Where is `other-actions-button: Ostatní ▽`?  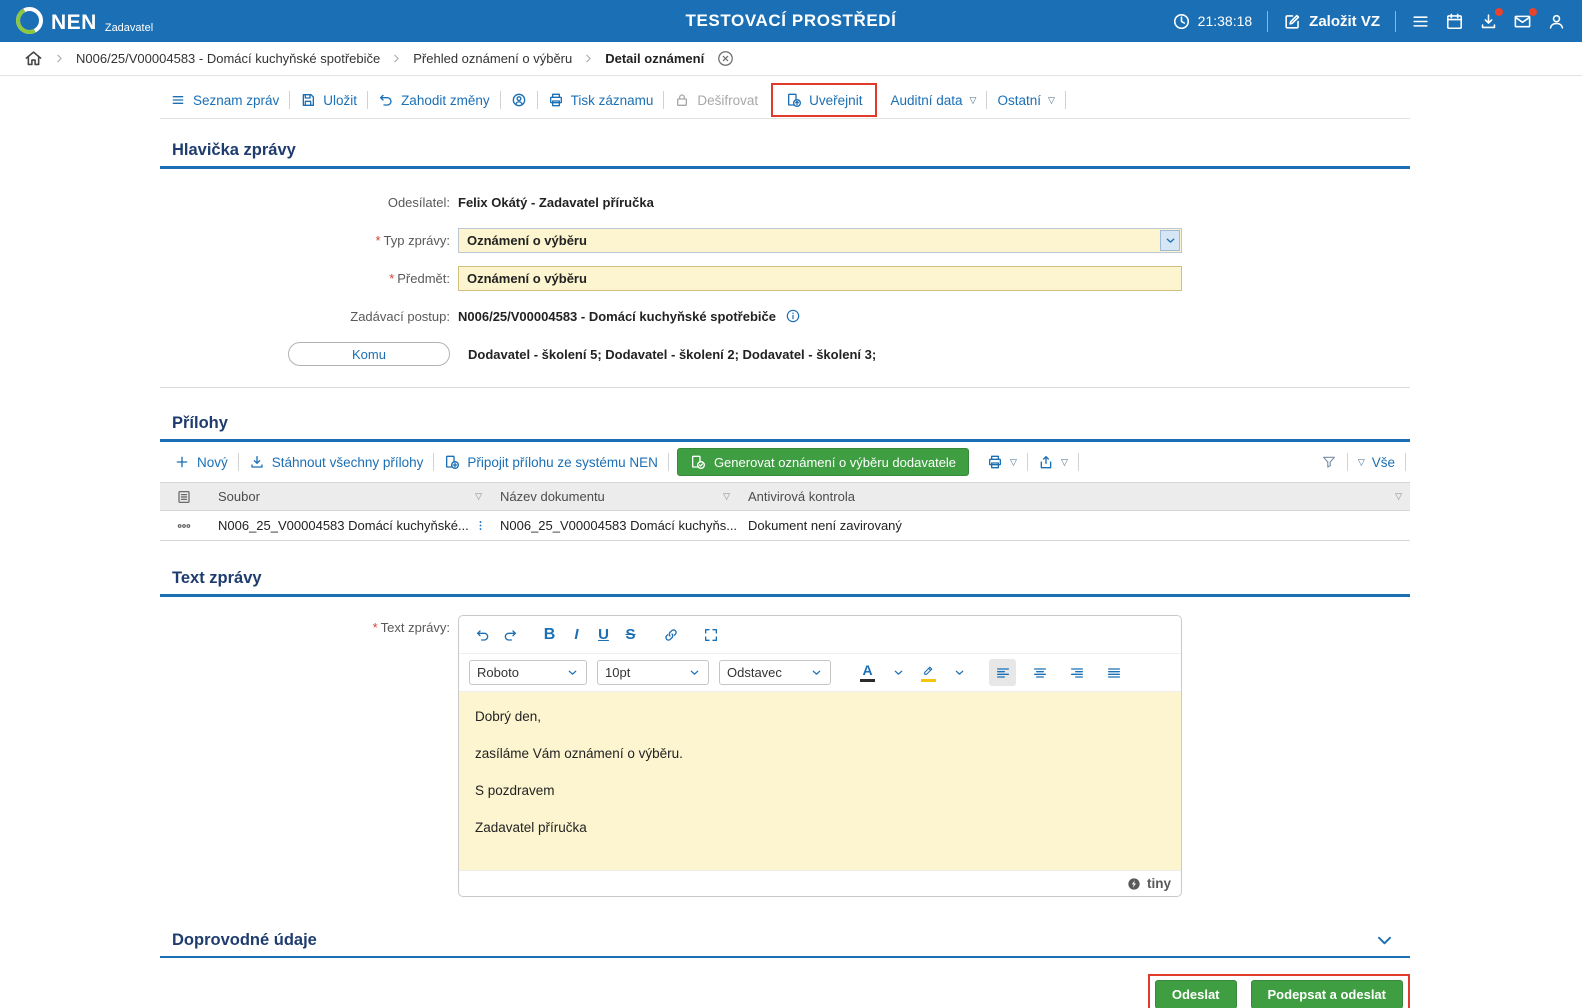
other-actions-button: Ostatní ▽ is located at coordinates (1025, 100).